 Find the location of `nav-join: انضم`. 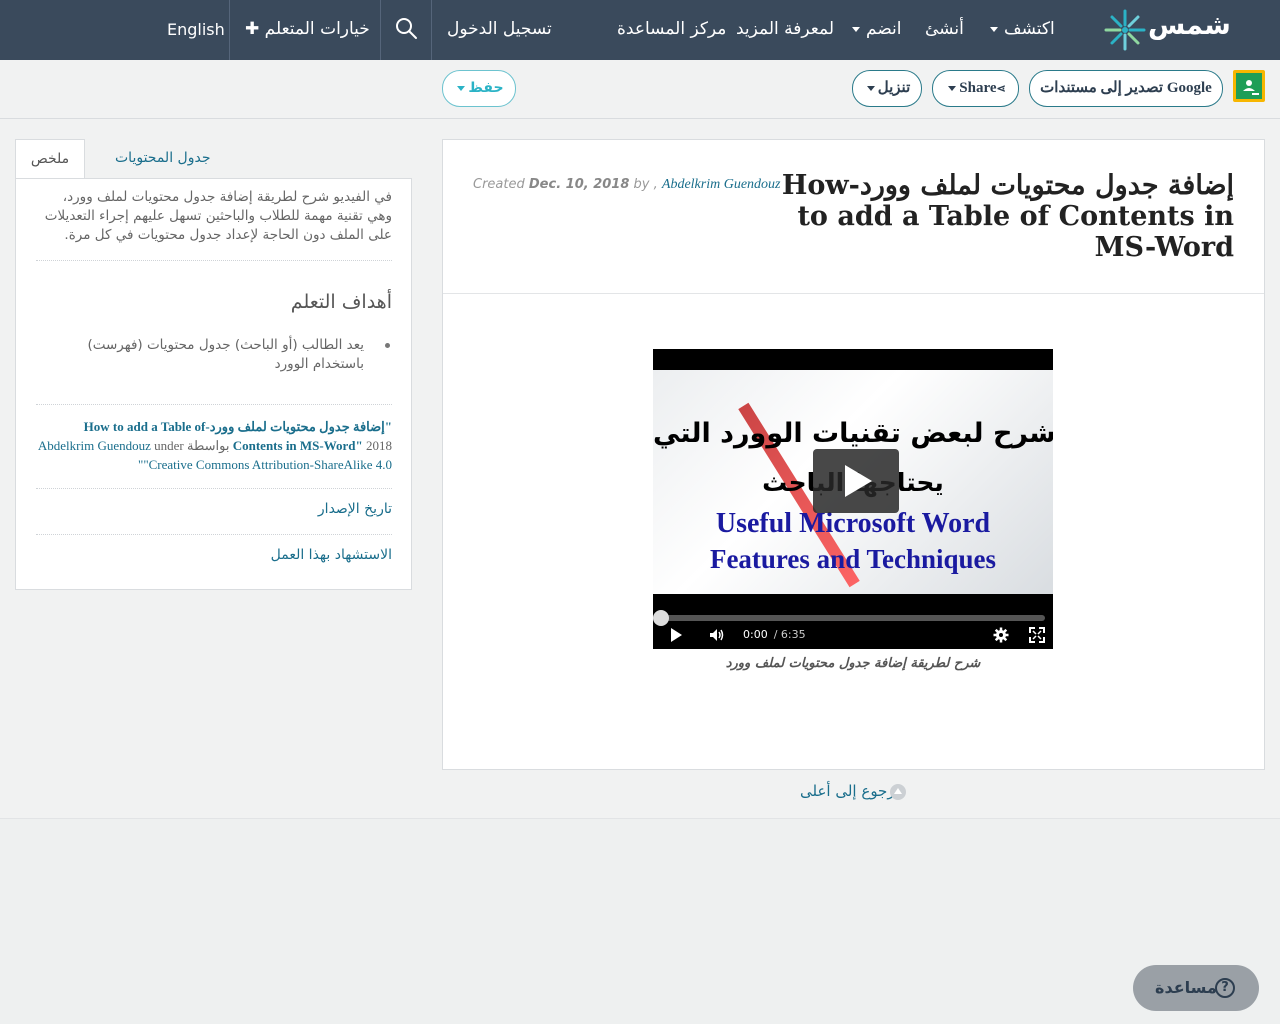

nav-join: انضم is located at coordinates (874, 30).